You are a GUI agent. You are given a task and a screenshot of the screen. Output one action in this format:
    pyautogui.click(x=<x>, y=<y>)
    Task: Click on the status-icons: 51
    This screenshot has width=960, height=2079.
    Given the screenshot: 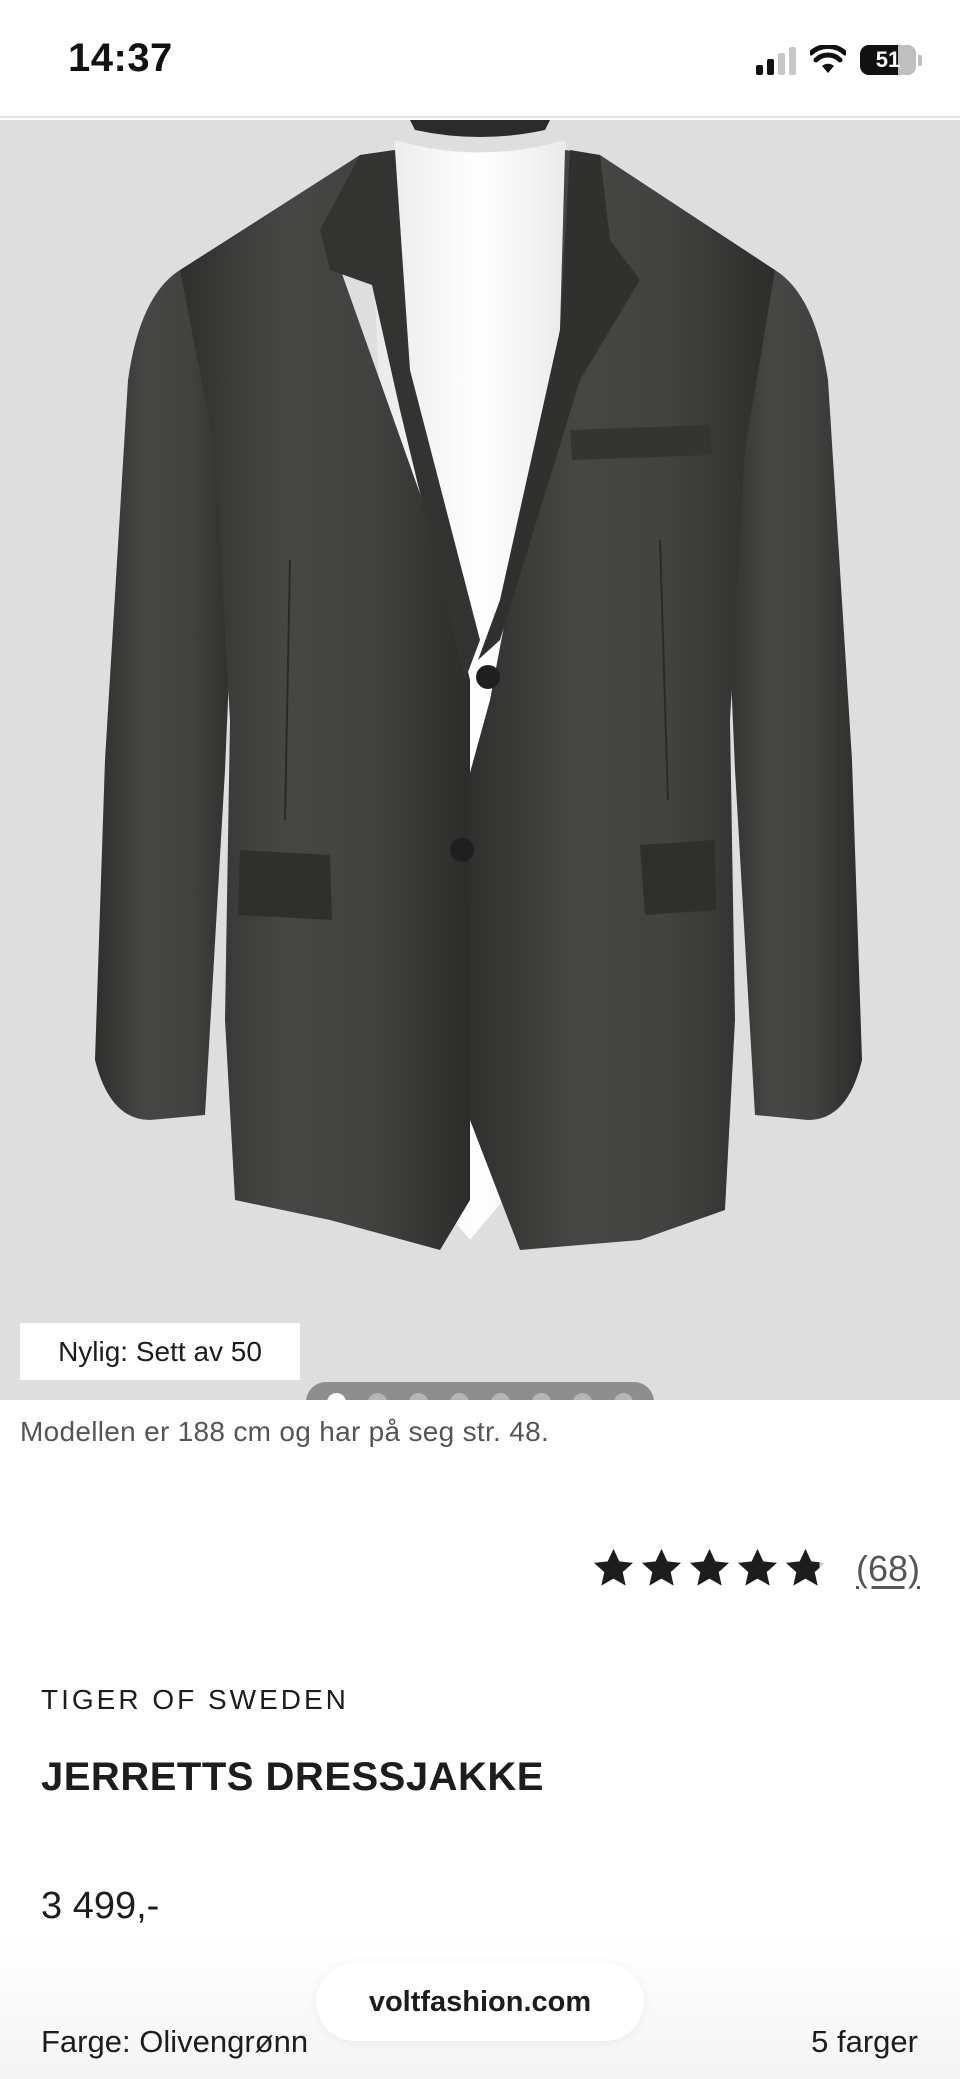 What is the action you would take?
    pyautogui.click(x=839, y=60)
    